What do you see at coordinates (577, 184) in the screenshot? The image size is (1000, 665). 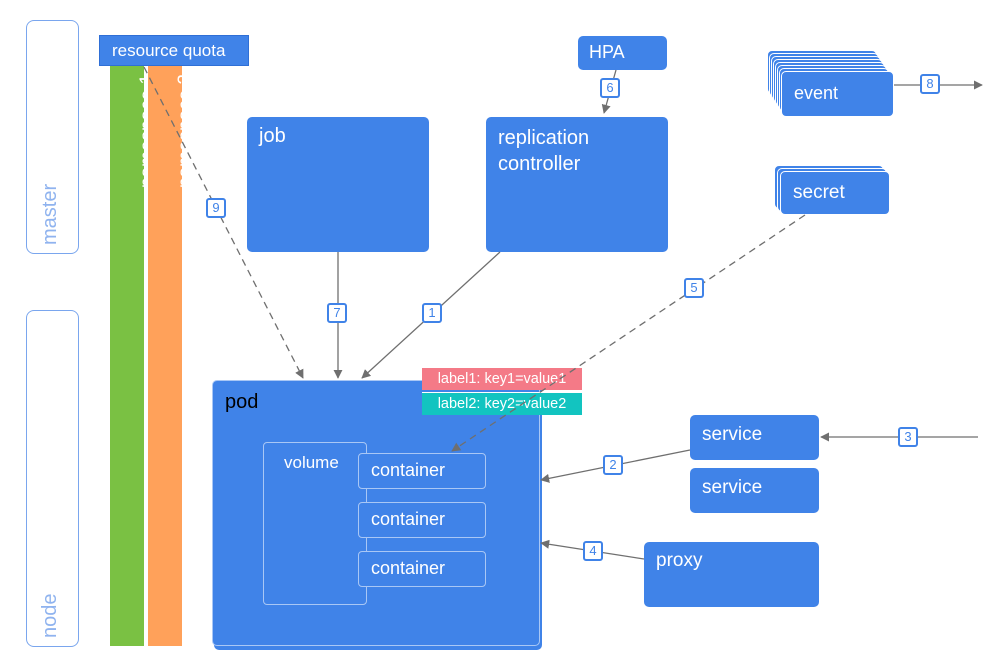 I see `replication-controller-box: replication controller` at bounding box center [577, 184].